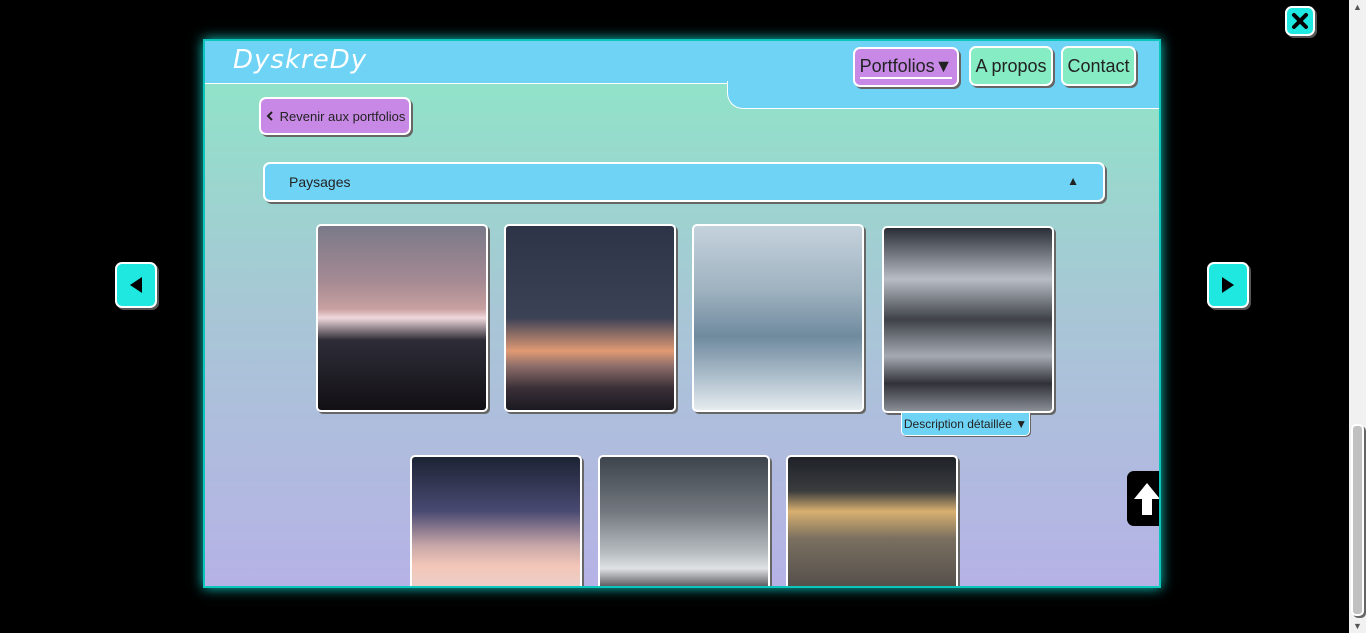  Describe the element at coordinates (684, 520) in the screenshot. I see `photo-sun-in-fog` at that location.